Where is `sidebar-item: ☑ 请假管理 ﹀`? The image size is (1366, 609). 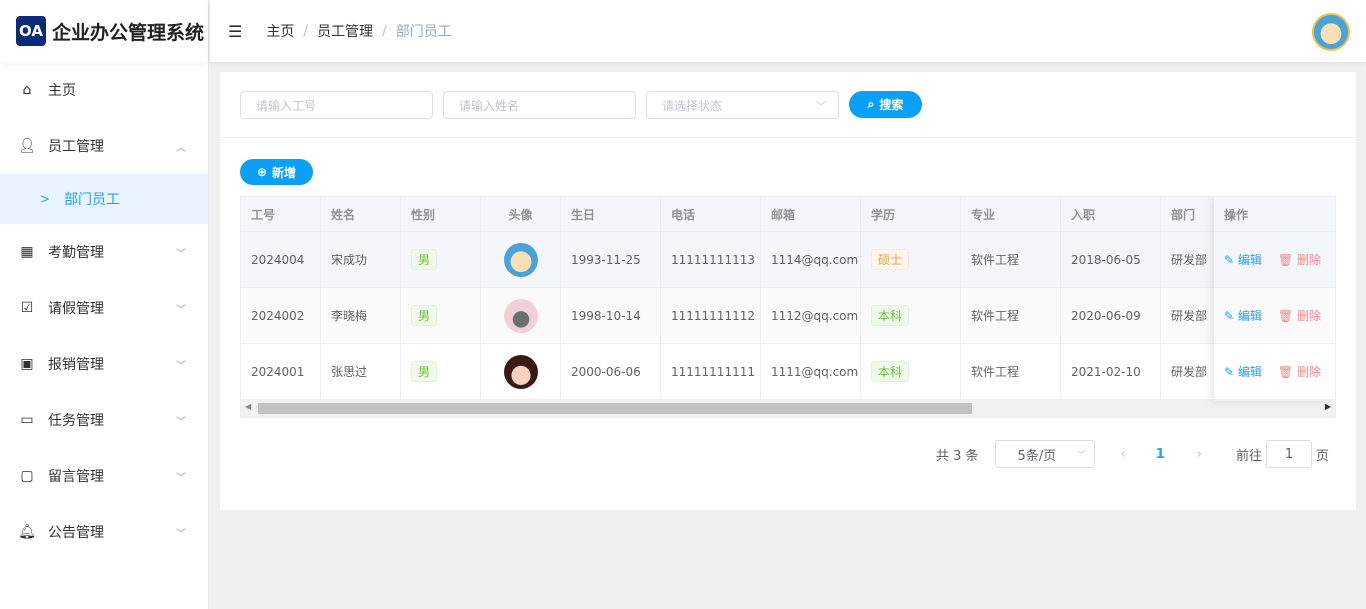 sidebar-item: ☑ 请假管理 ﹀ is located at coordinates (104, 308).